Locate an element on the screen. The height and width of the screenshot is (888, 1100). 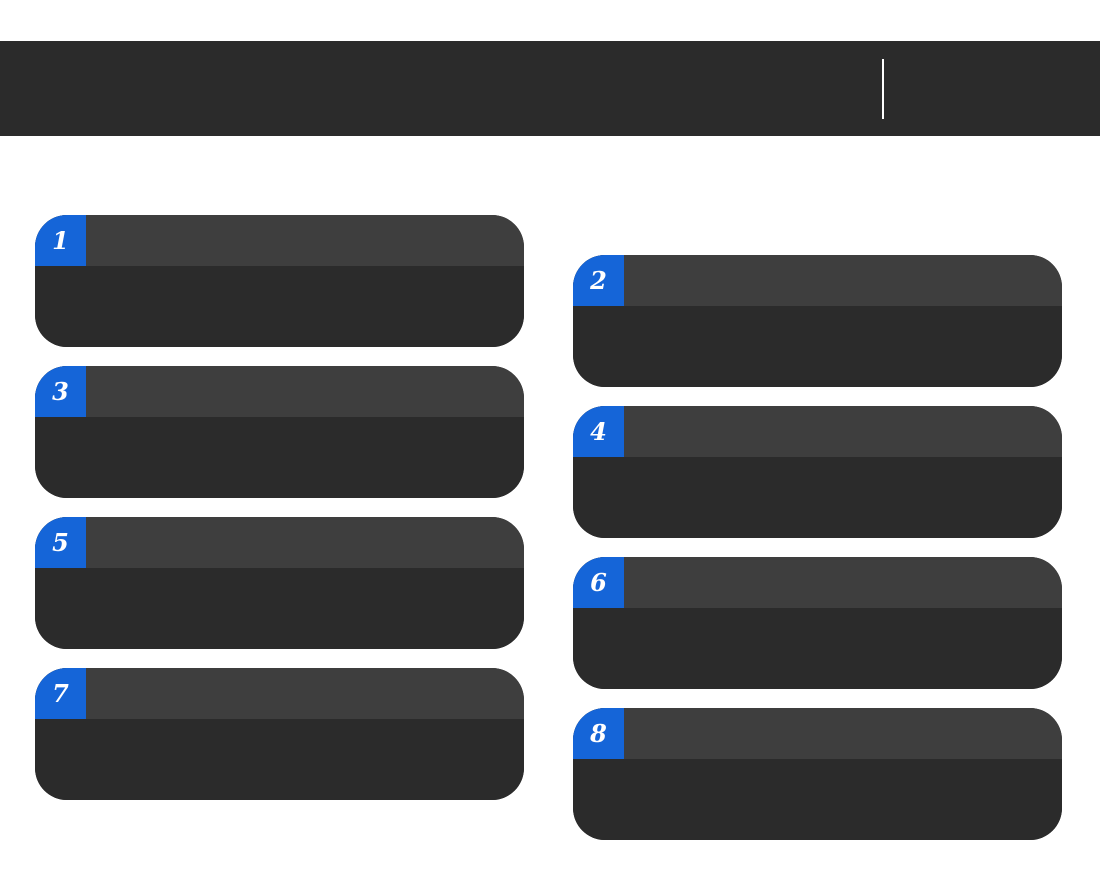
step-card-4: 4 is located at coordinates (817, 472).